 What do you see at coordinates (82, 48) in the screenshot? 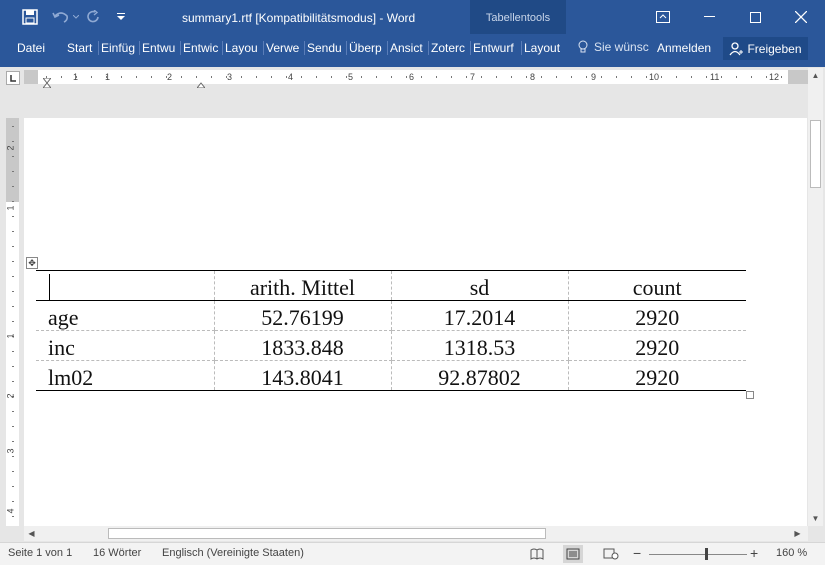
I see `tab-home: Start` at bounding box center [82, 48].